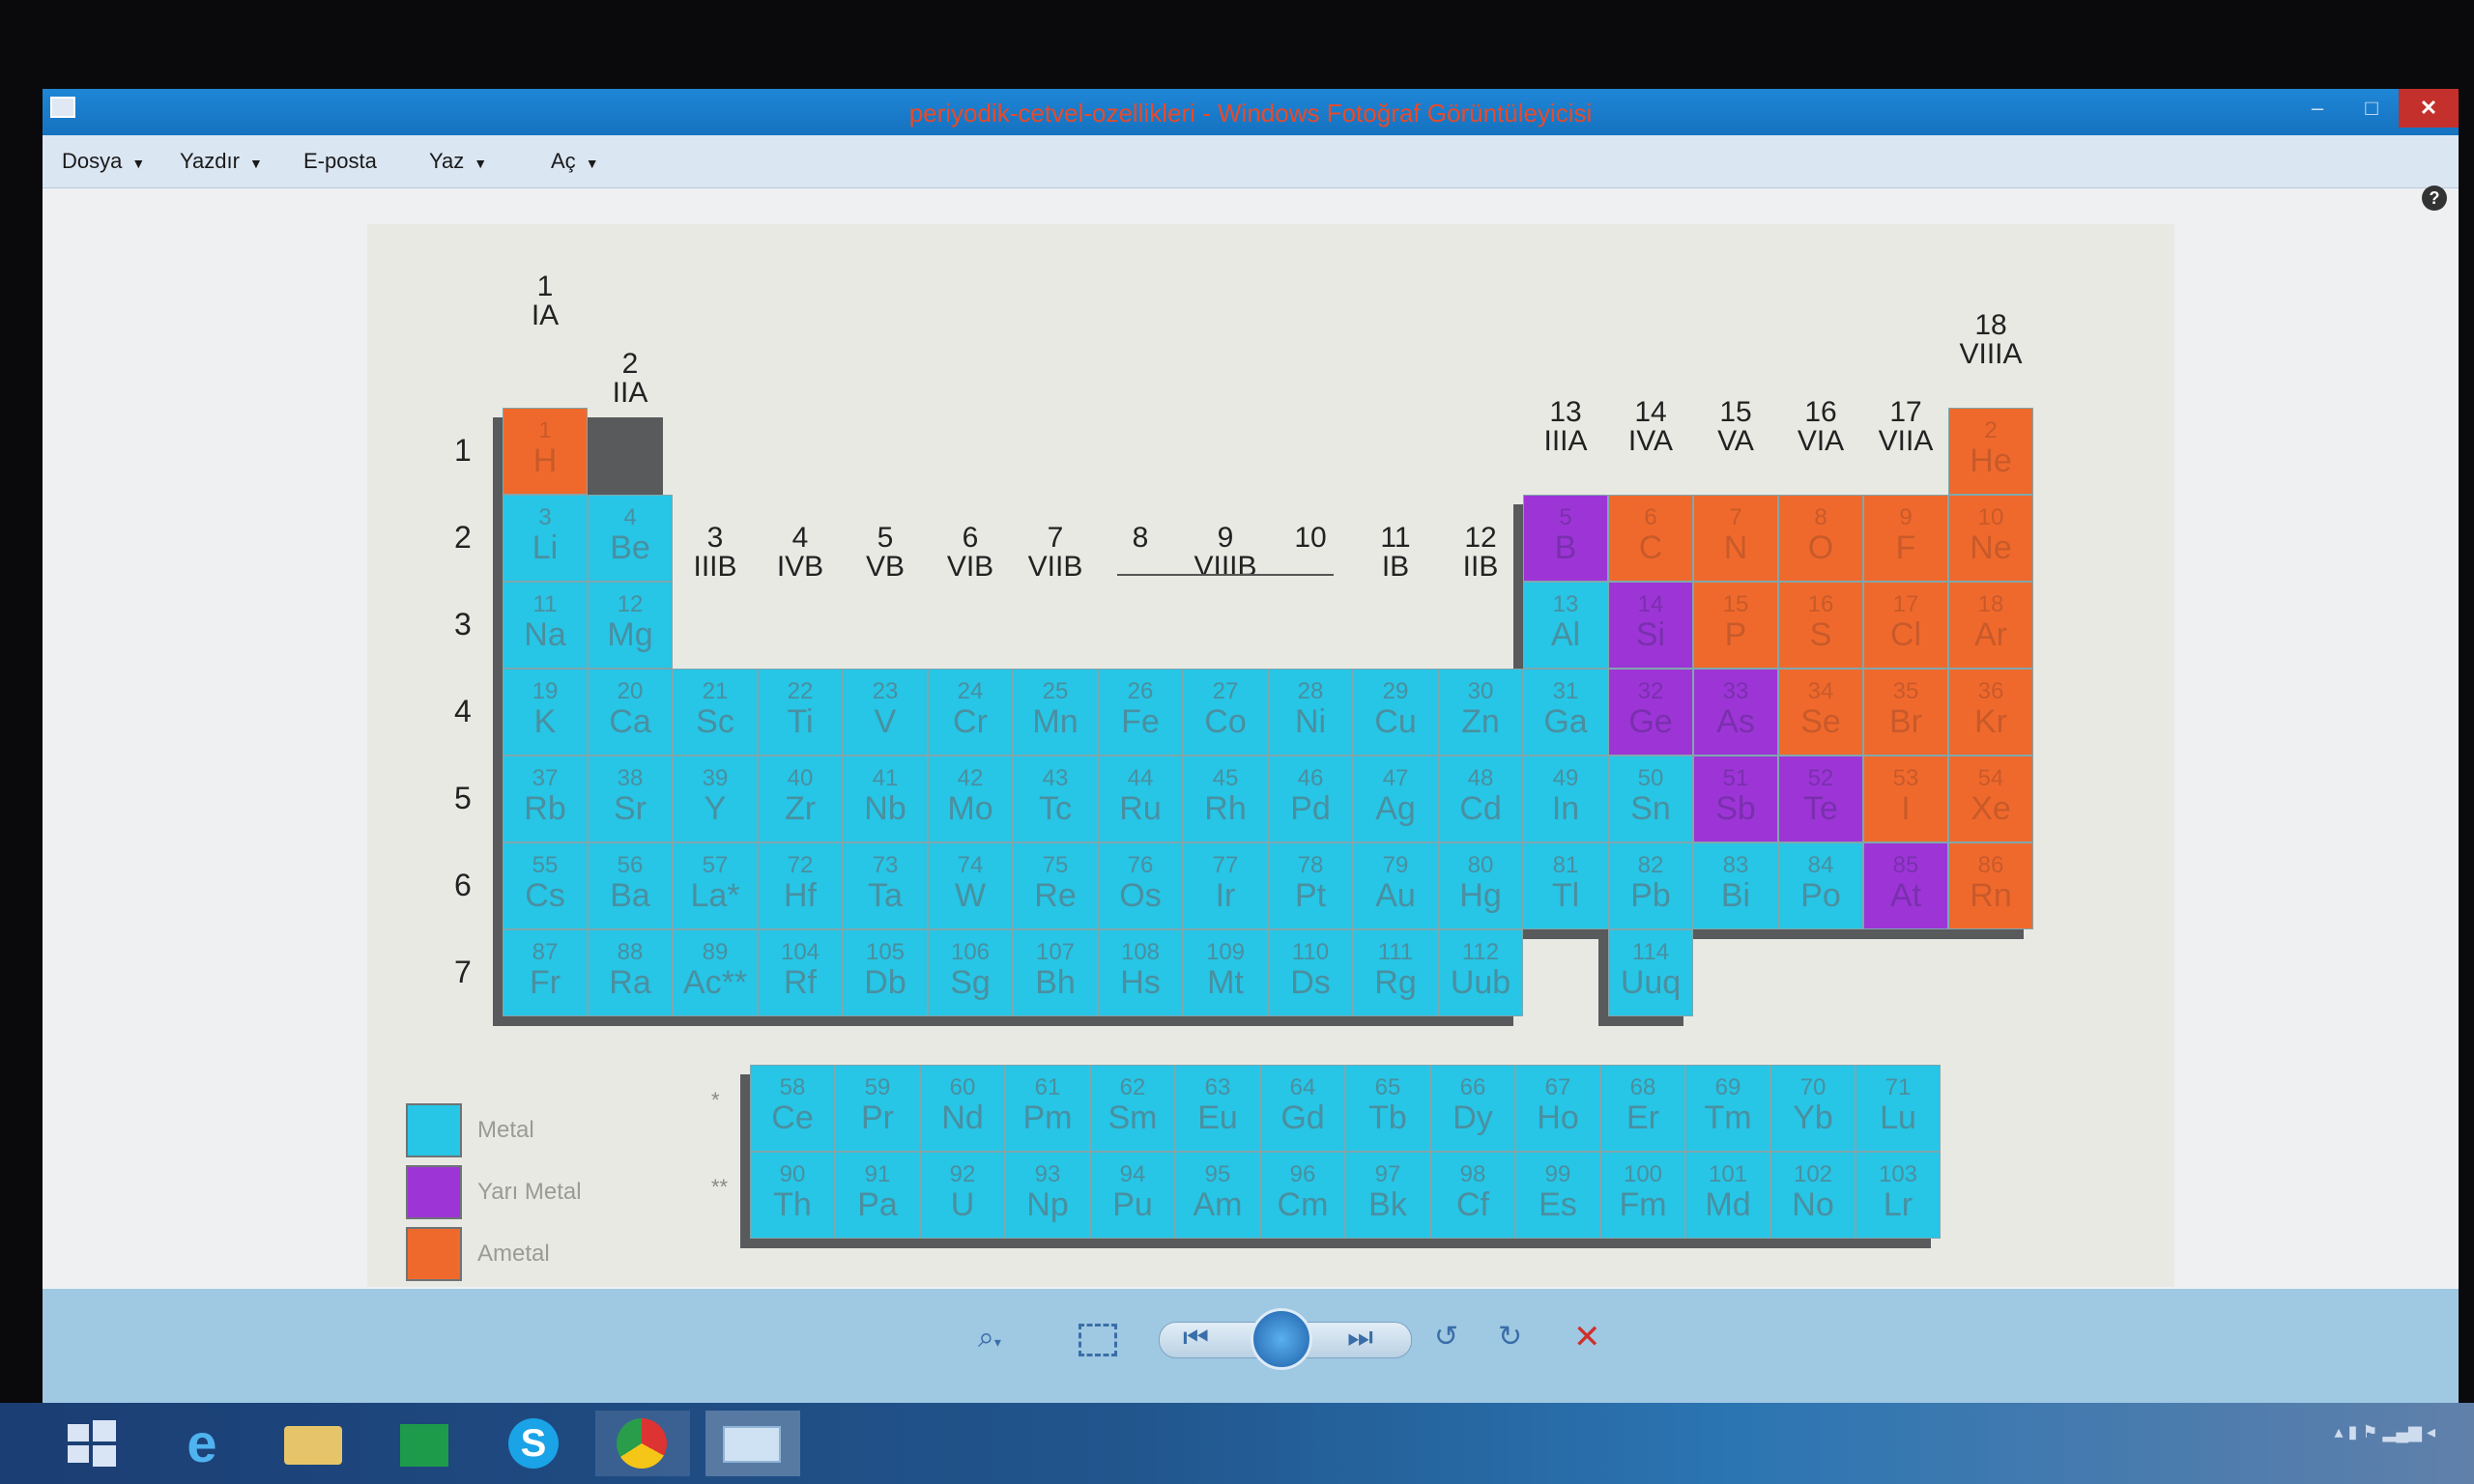 Image resolution: width=2474 pixels, height=1484 pixels. I want to click on internet-explorer-icon: e, so click(202, 1444).